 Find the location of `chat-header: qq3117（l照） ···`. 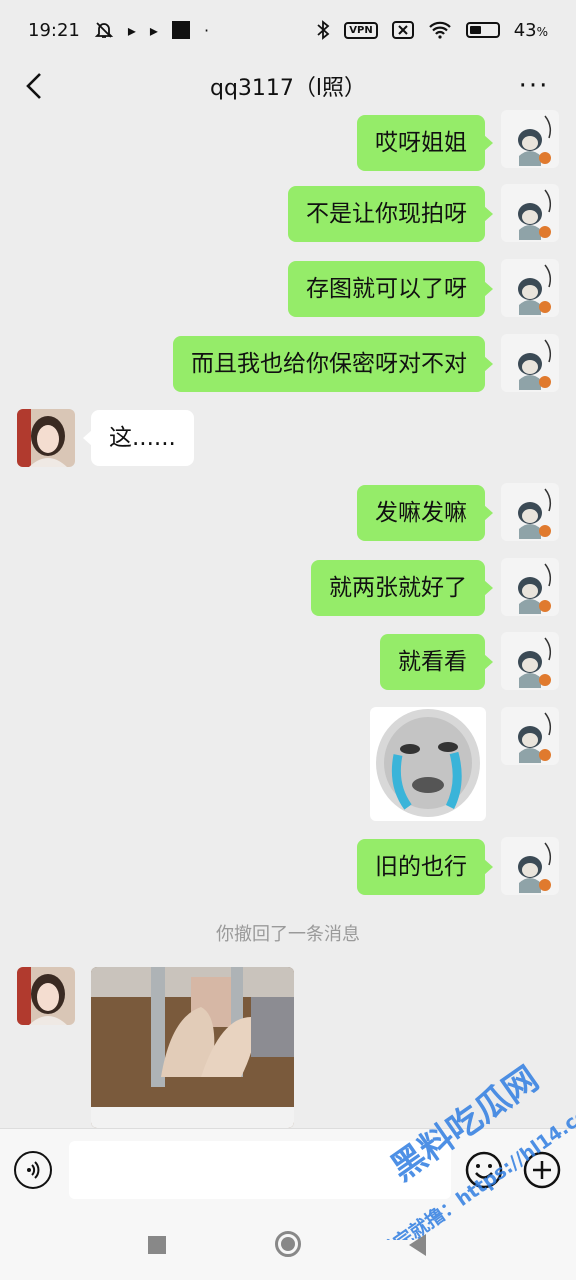

chat-header: qq3117（l照） ··· is located at coordinates (288, 86).